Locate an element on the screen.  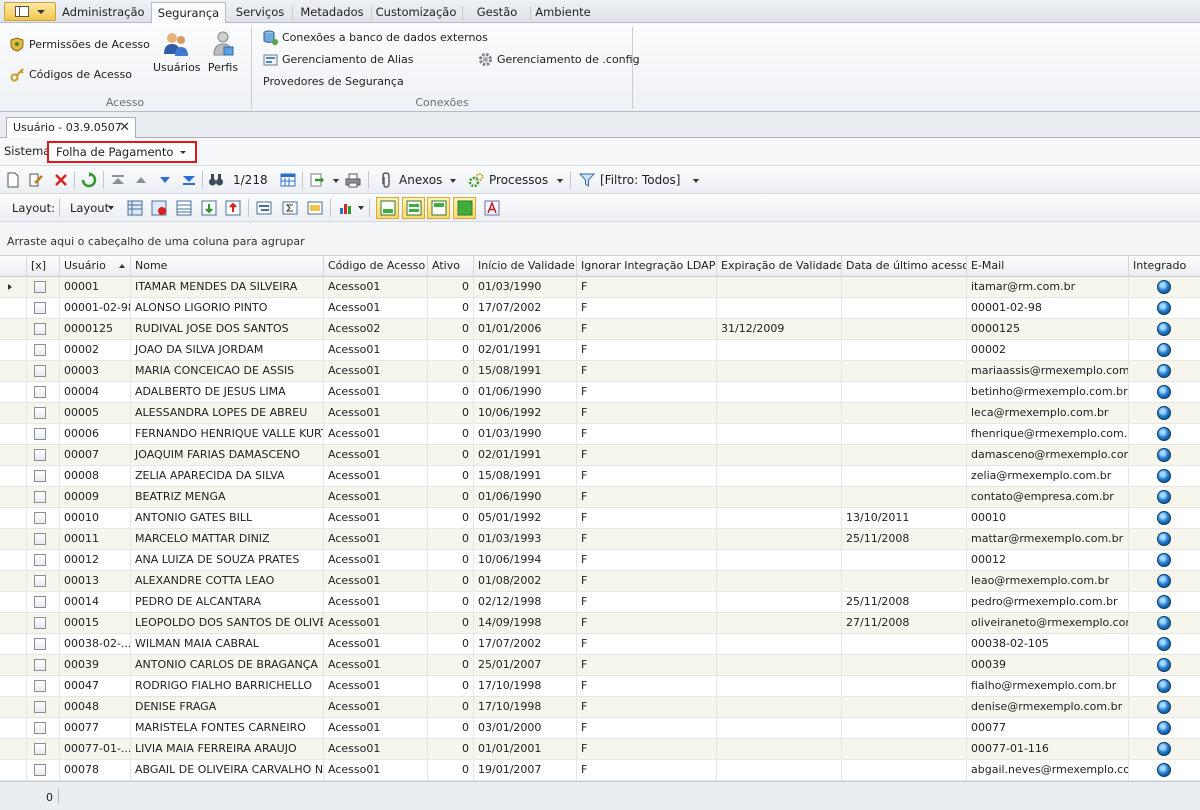
cell-nome: JOAO DA SILVA JORDAM is located at coordinates (227, 350).